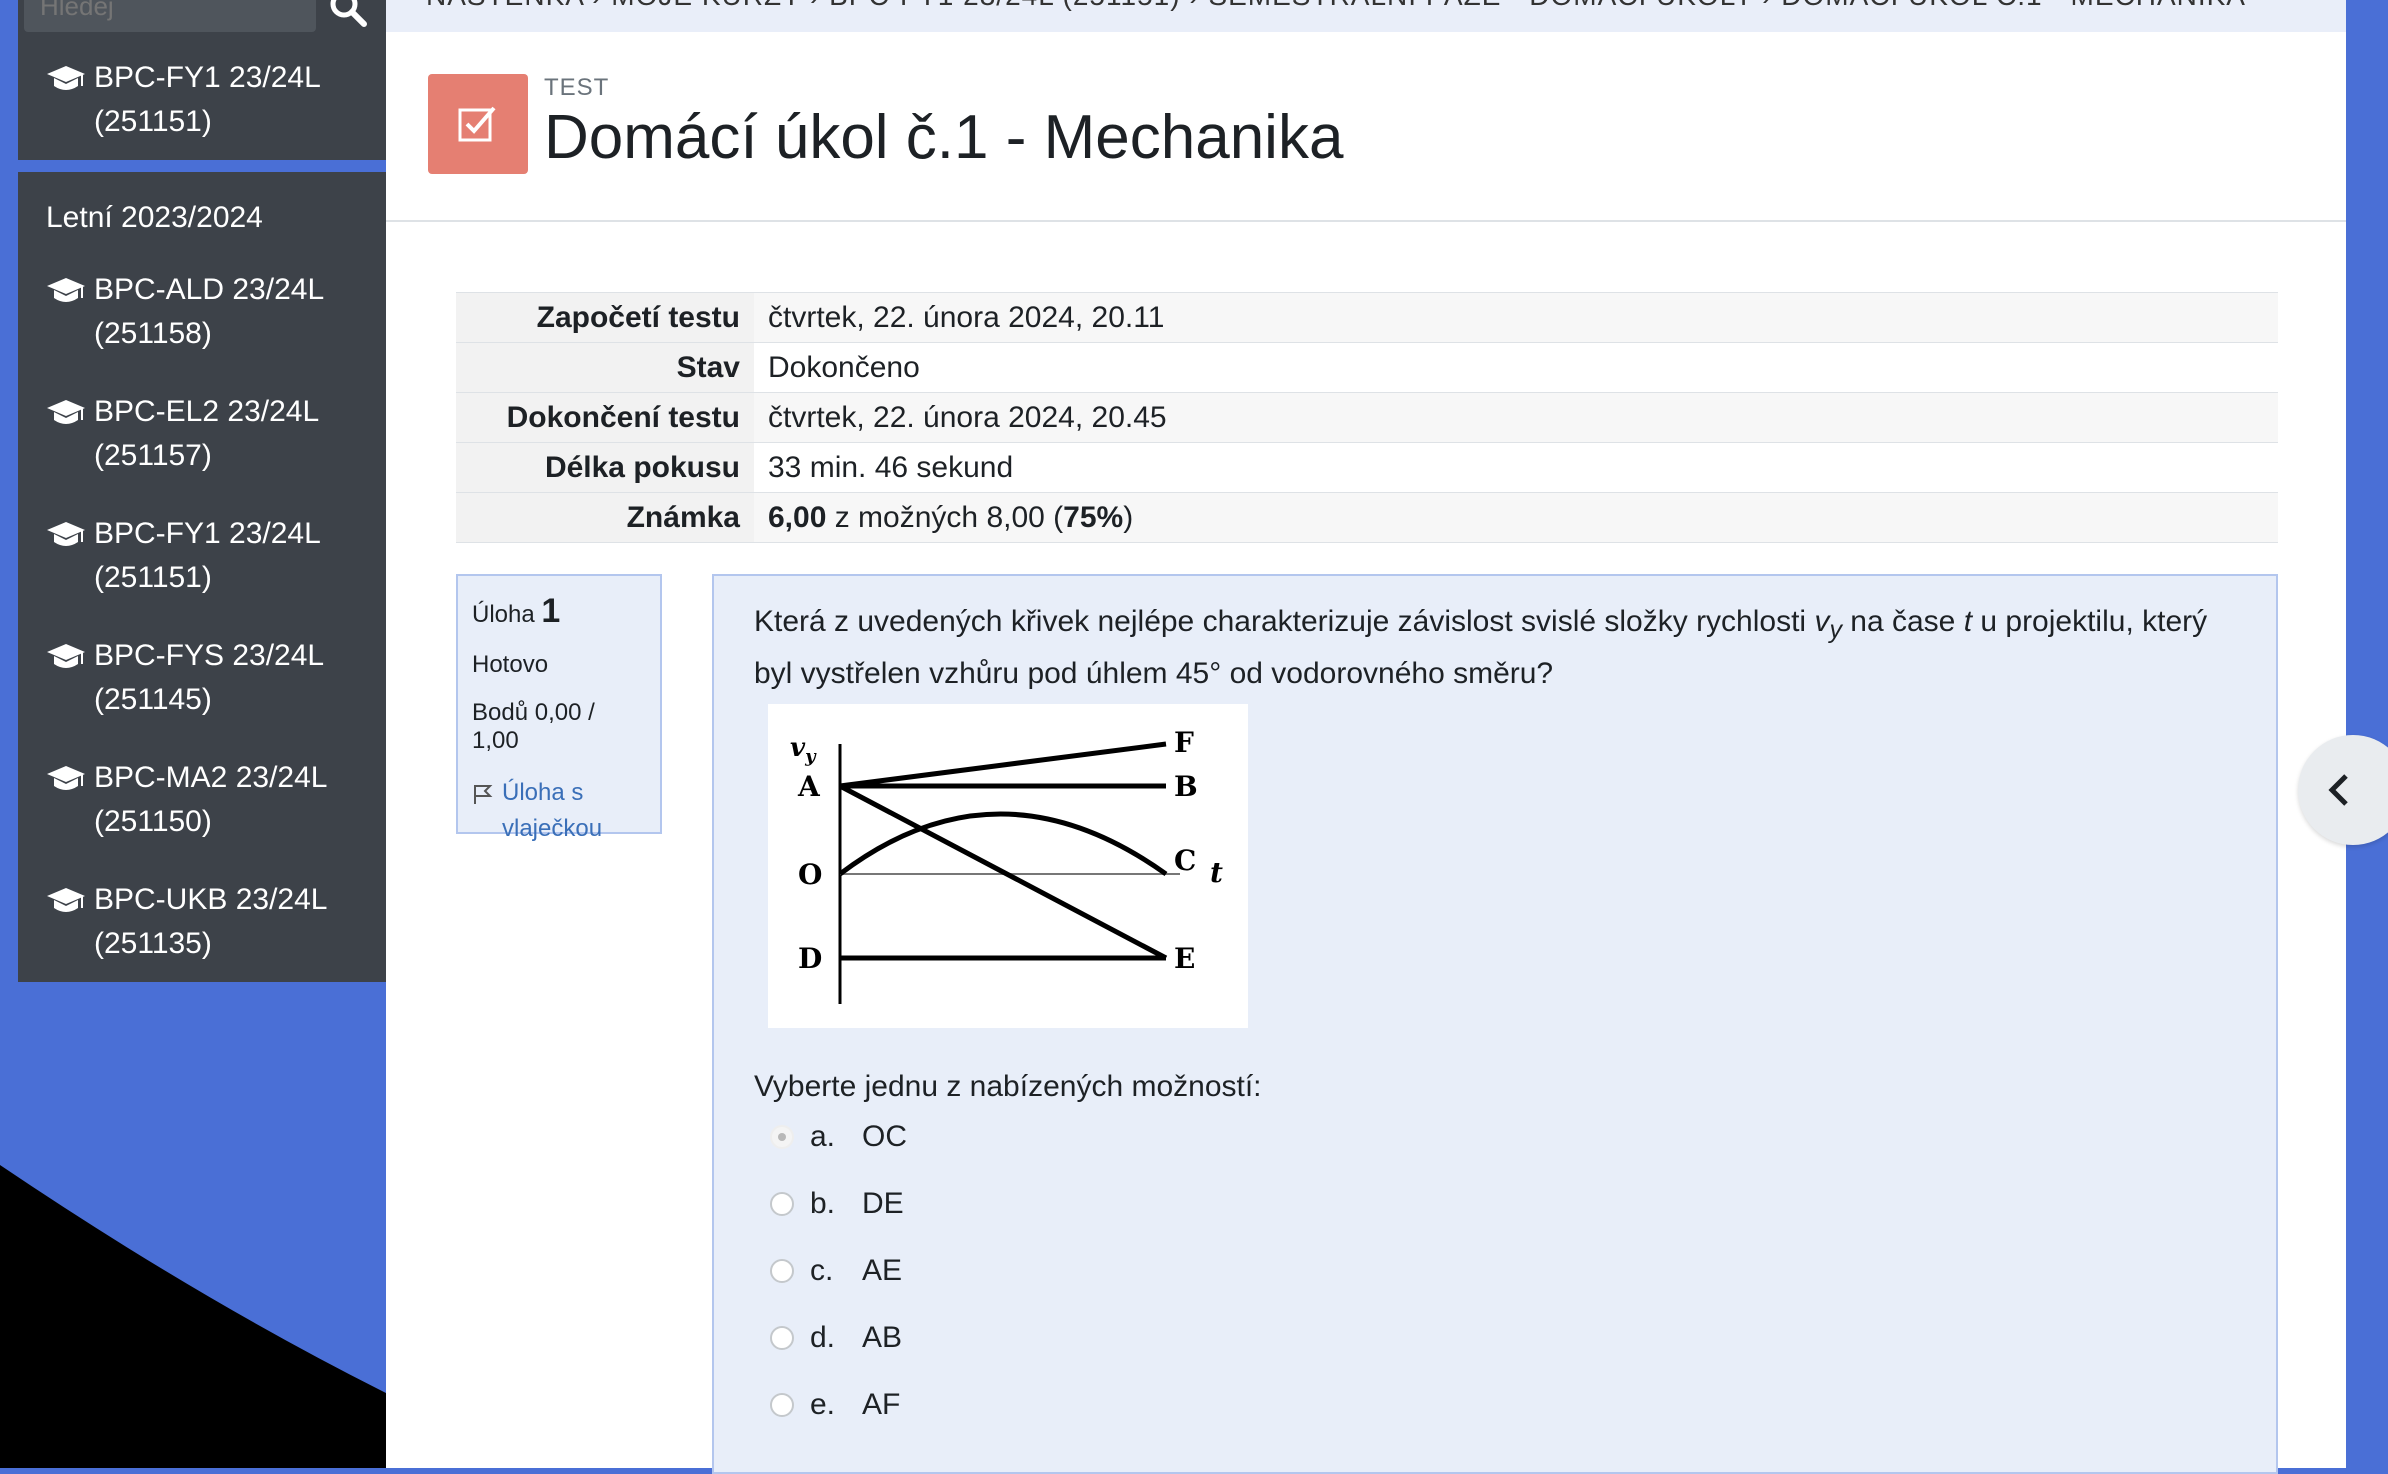  What do you see at coordinates (211, 899) in the screenshot?
I see `course-code: BPC-UKB 23/24L` at bounding box center [211, 899].